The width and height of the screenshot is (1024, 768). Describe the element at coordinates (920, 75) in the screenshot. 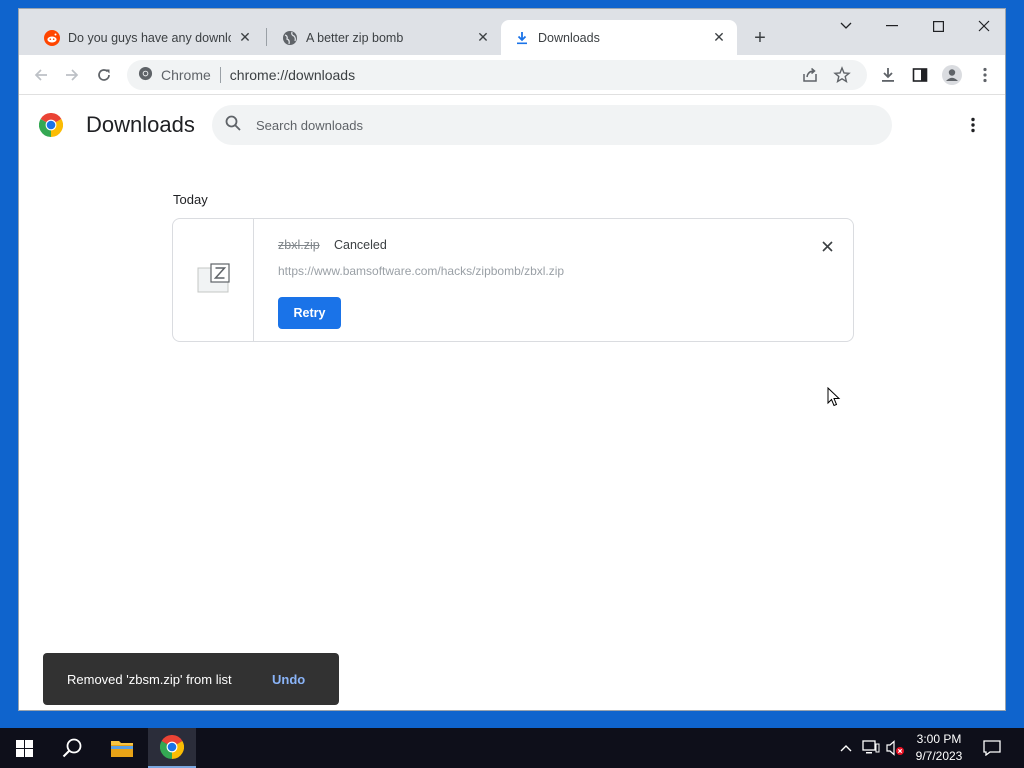

I see `side-panel-icon` at that location.